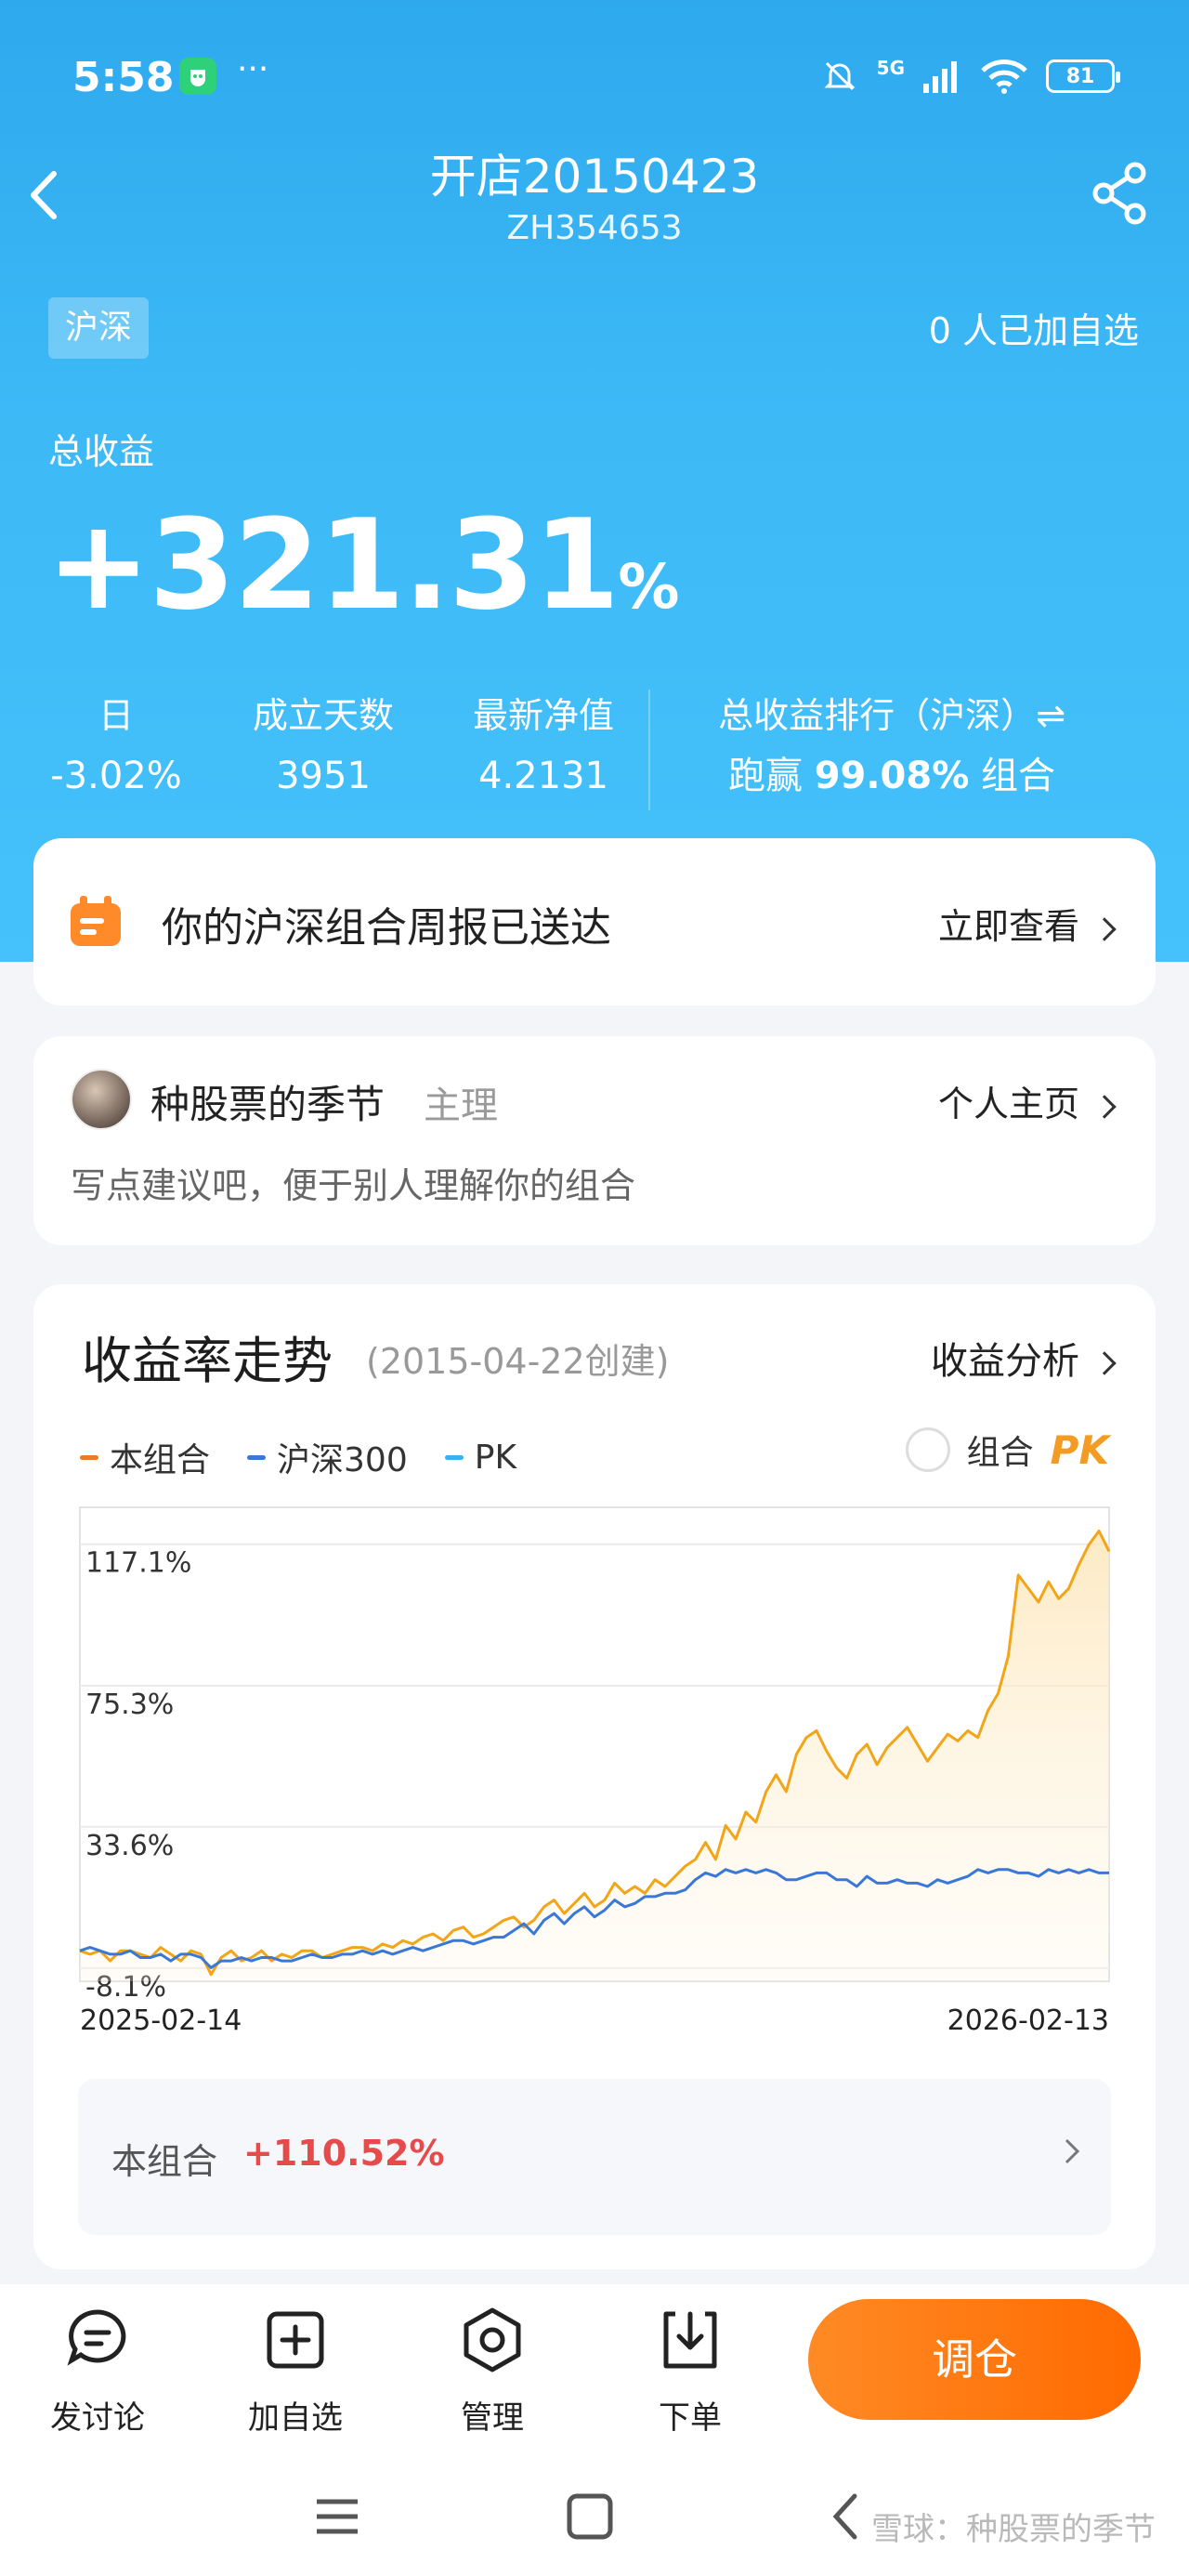  What do you see at coordinates (97, 2337) in the screenshot?
I see `comment-icon` at bounding box center [97, 2337].